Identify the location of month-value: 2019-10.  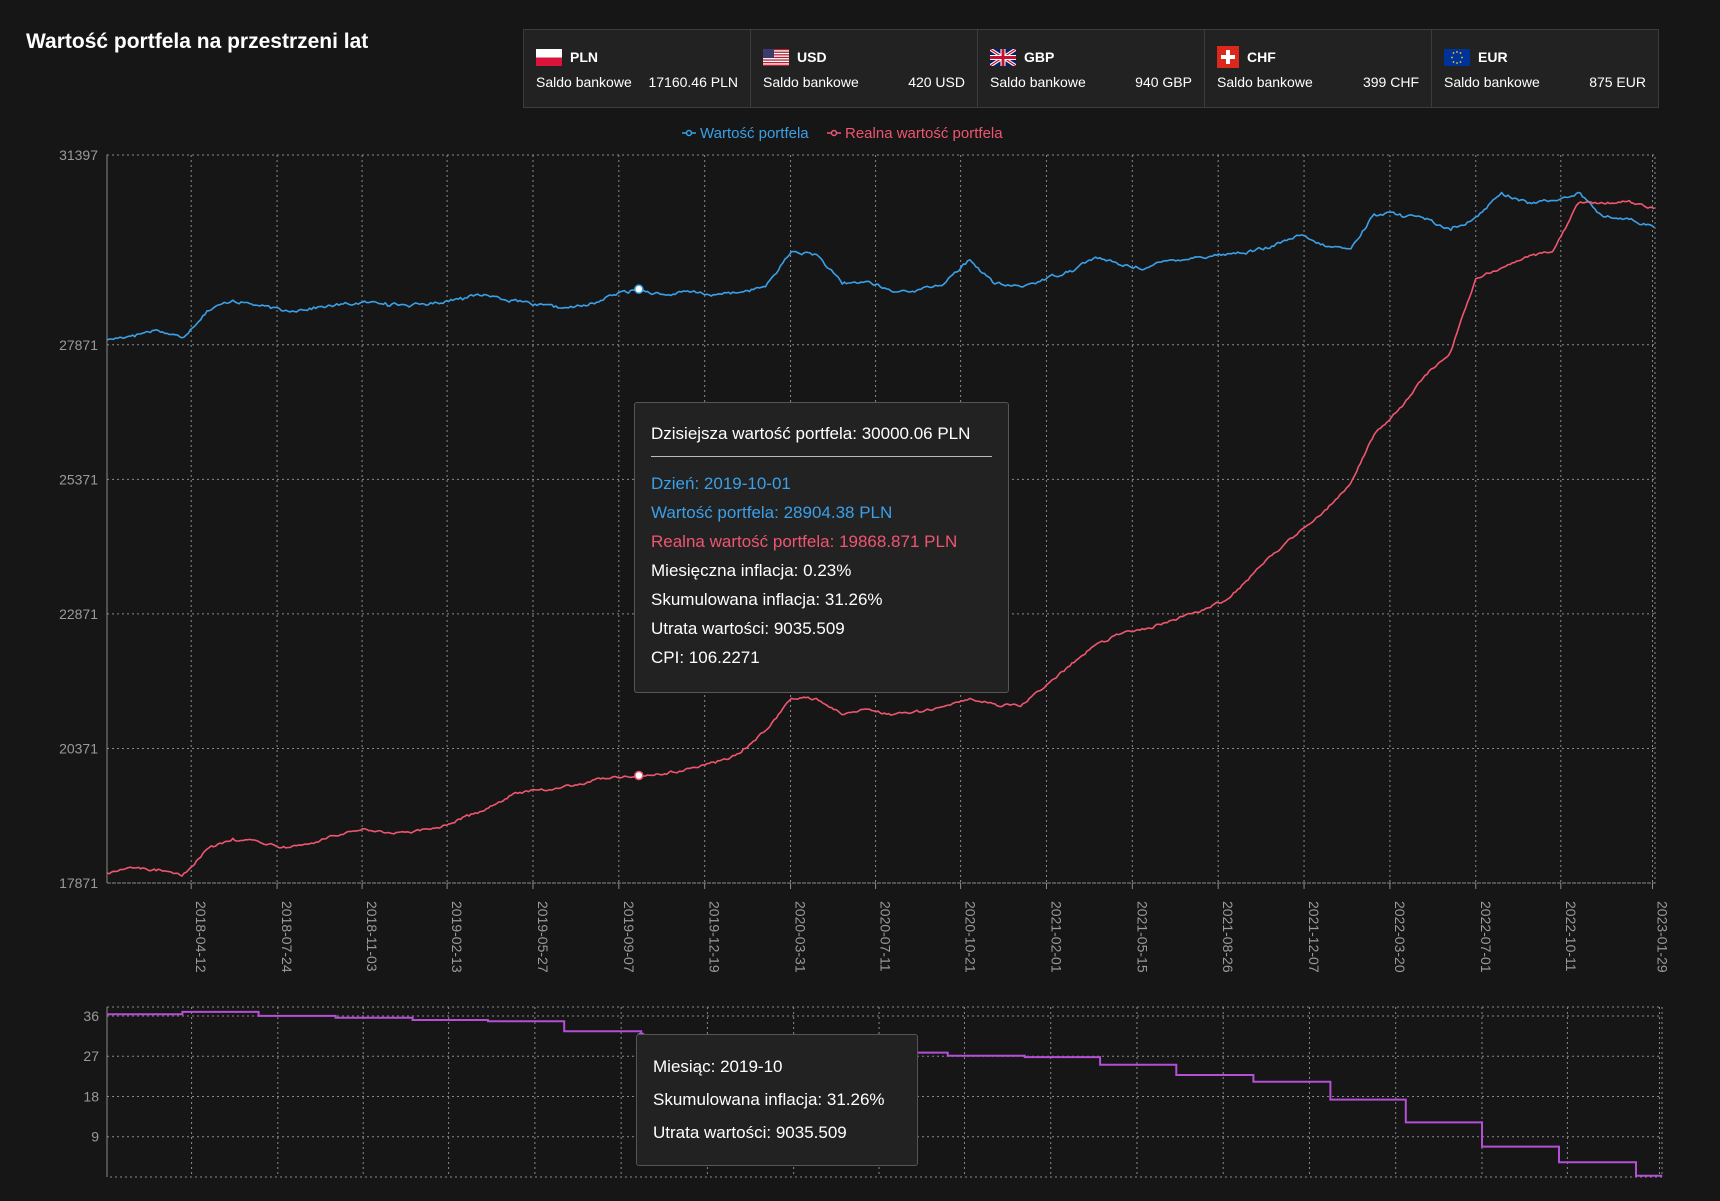
(751, 1066).